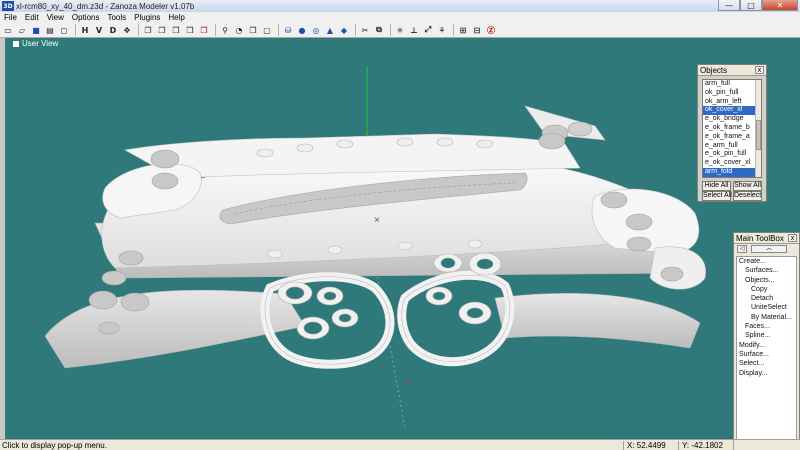 The width and height of the screenshot is (800, 450). I want to click on zanoza-icon: Ⓩ, so click(491, 30).